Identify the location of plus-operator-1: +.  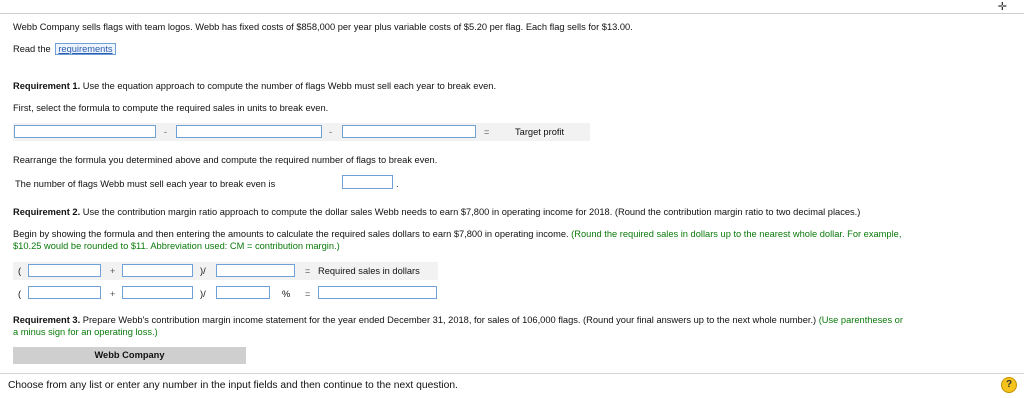
(113, 271).